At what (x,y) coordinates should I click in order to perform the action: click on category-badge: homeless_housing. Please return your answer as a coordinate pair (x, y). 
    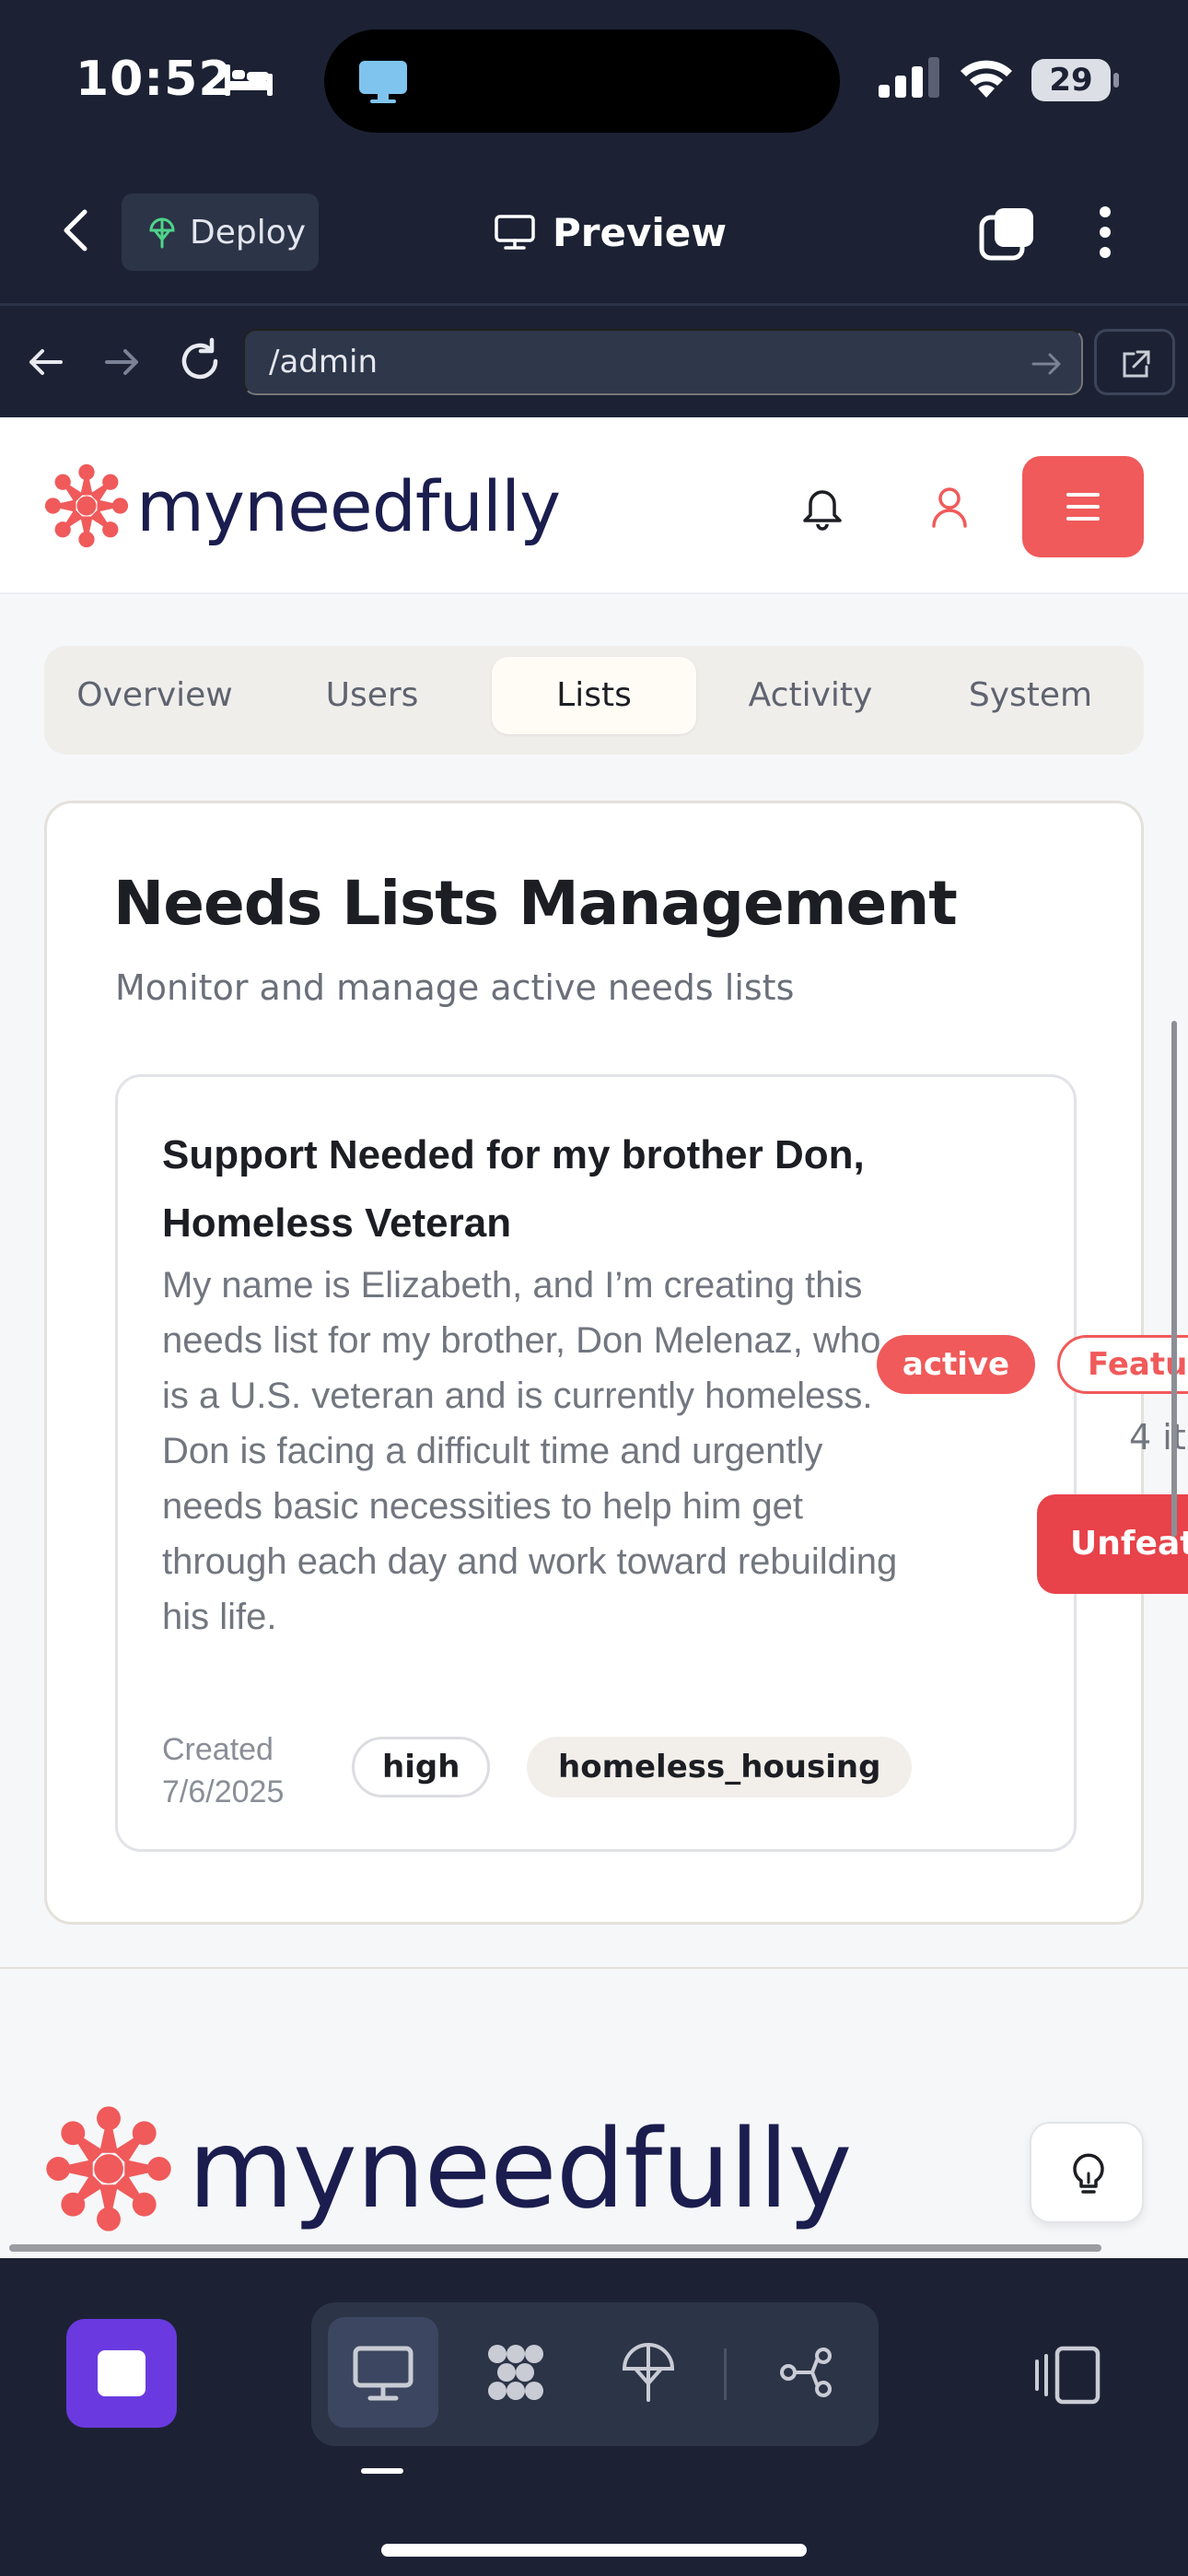
    Looking at the image, I should click on (720, 1767).